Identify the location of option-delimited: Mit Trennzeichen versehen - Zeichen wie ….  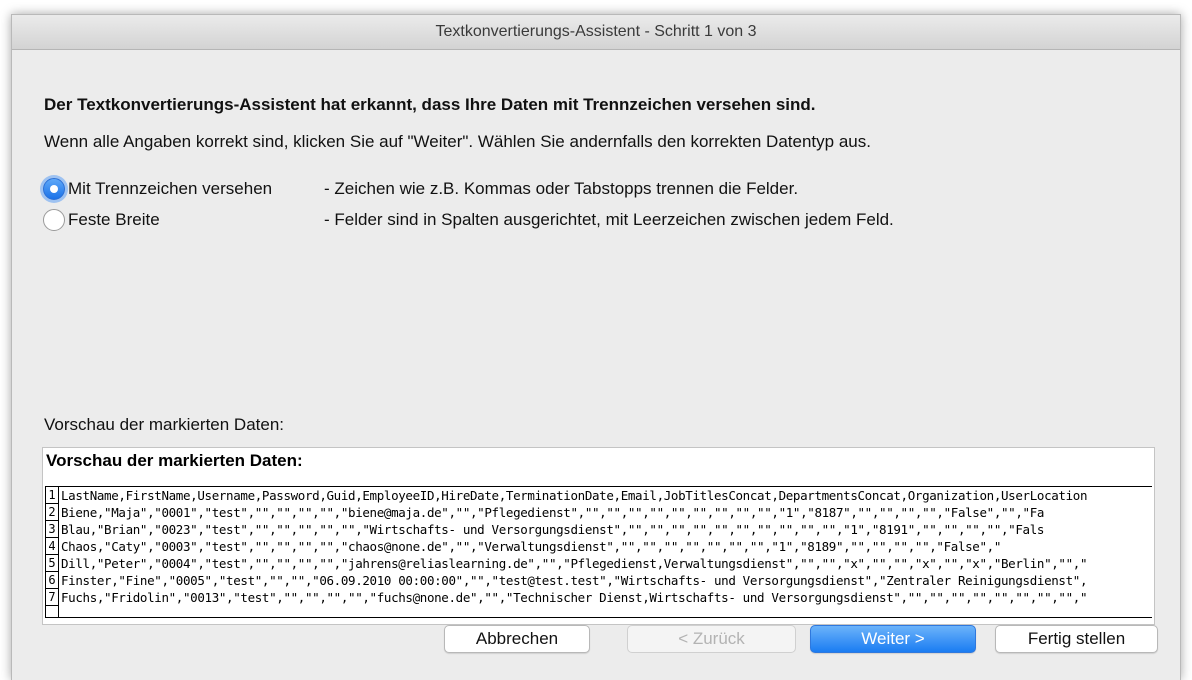
(420, 189).